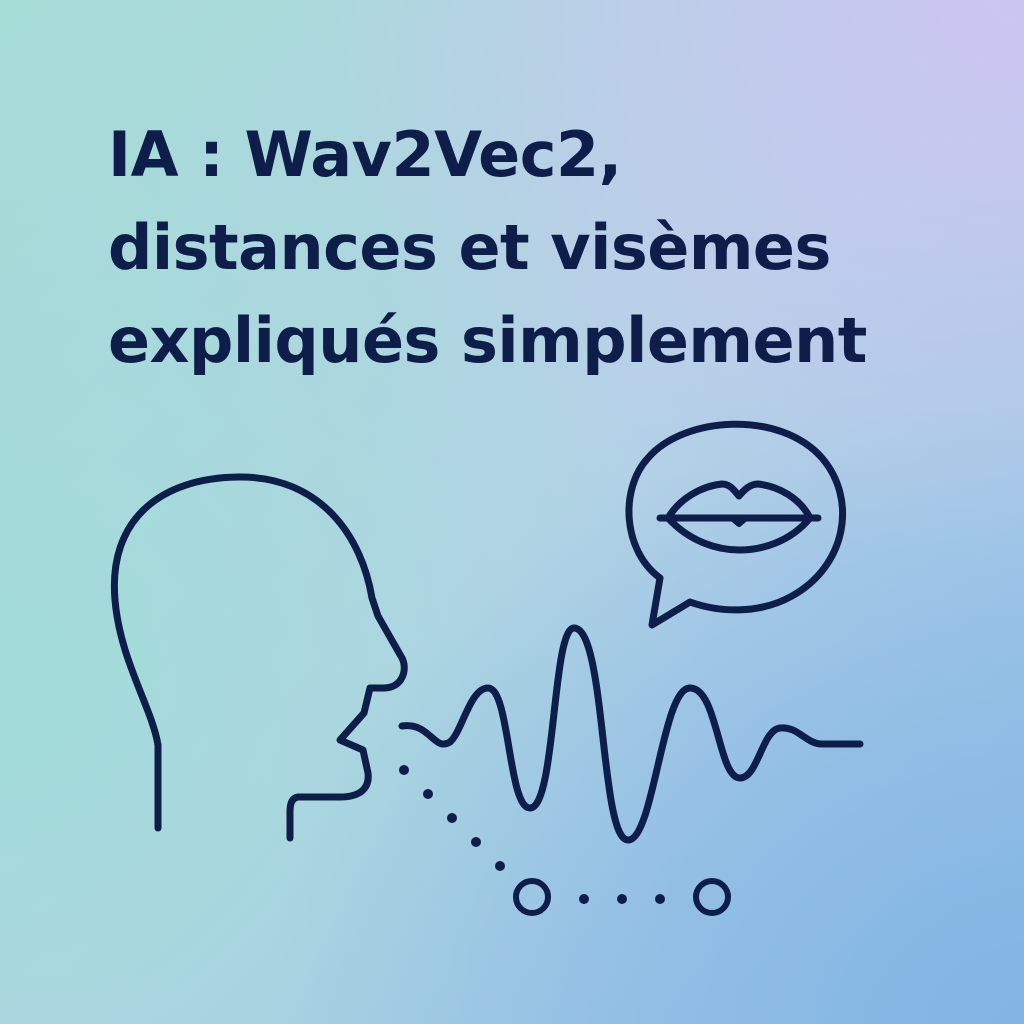  What do you see at coordinates (565, 840) in the screenshot?
I see `dotted-path-icon` at bounding box center [565, 840].